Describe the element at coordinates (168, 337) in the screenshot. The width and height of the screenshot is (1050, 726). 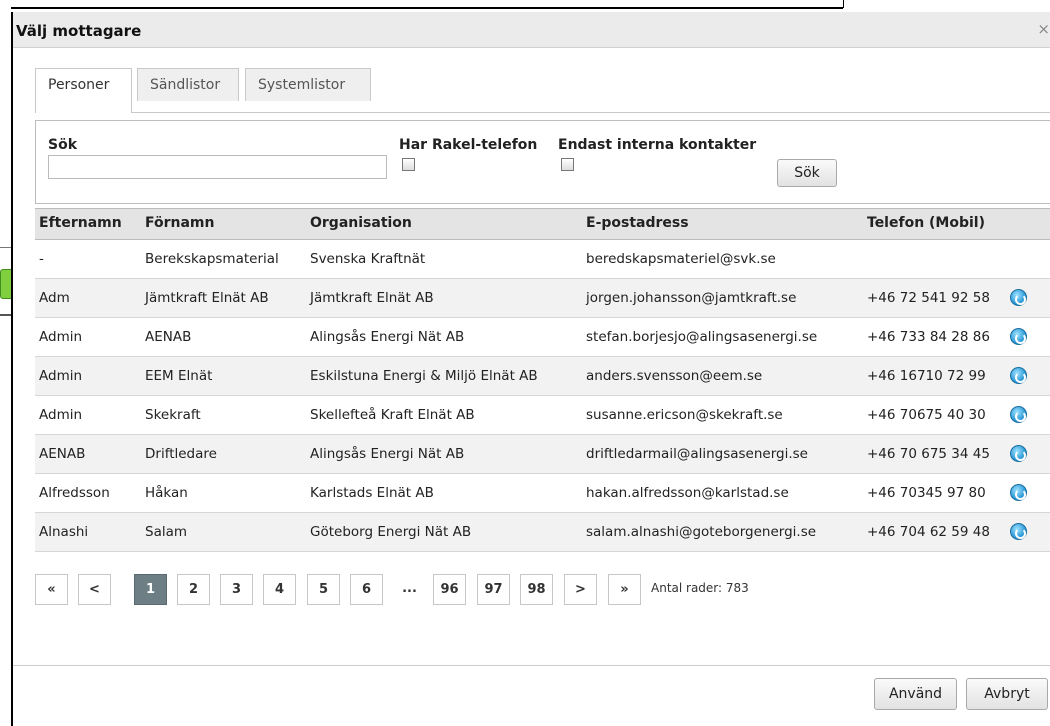
I see `cell-fornamn: AENAB` at that location.